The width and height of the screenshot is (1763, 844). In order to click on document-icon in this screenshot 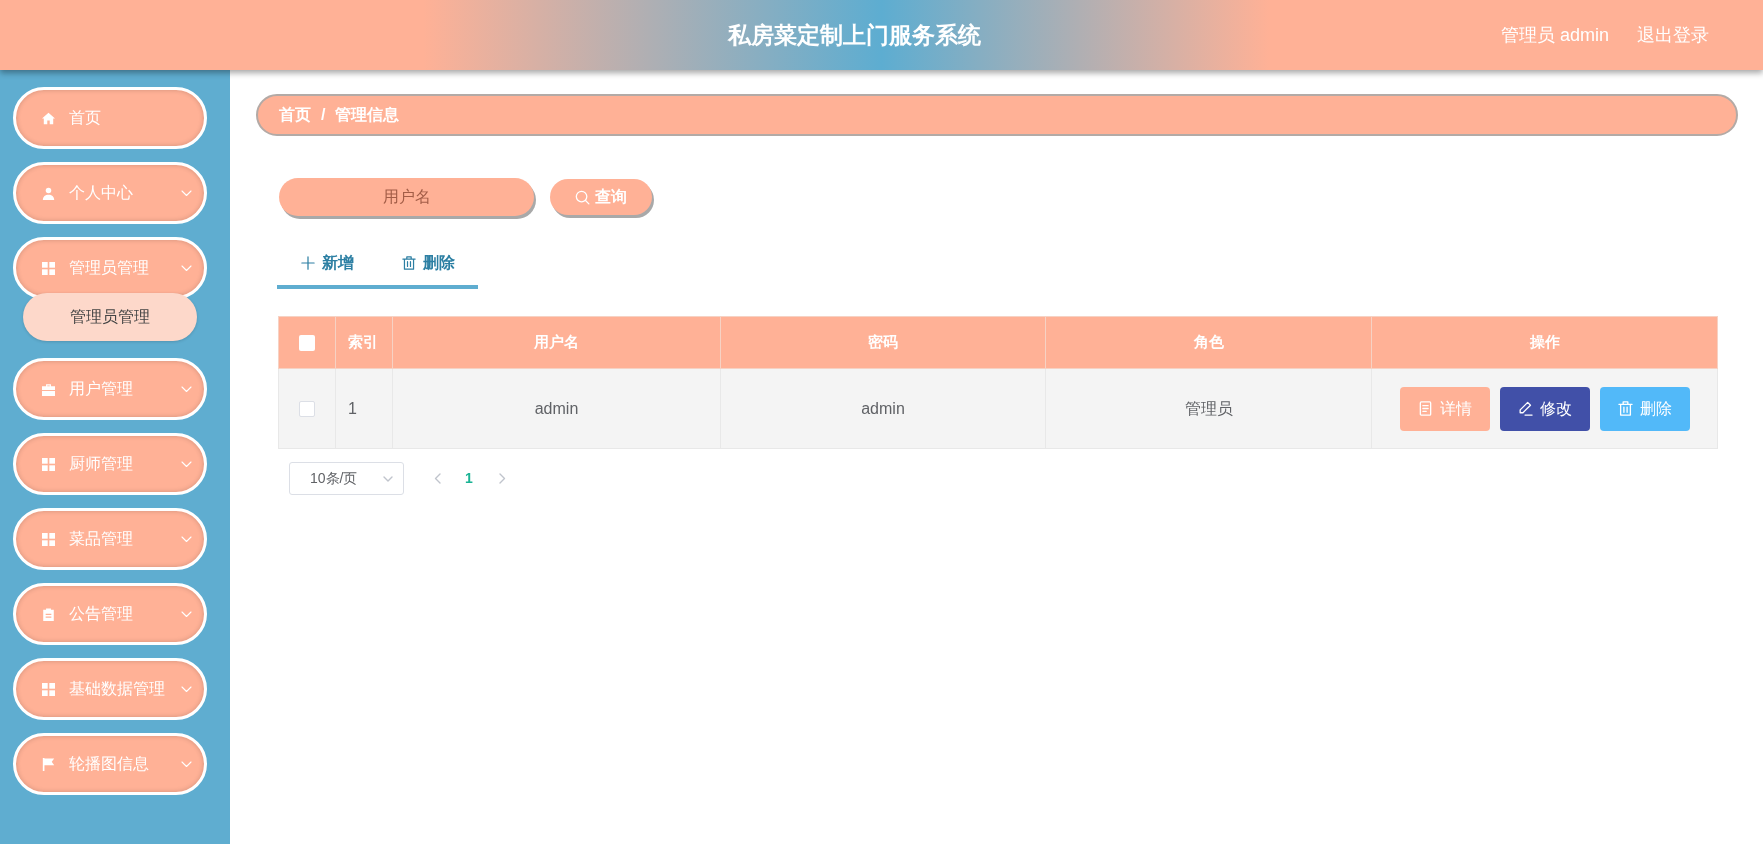, I will do `click(1425, 408)`.